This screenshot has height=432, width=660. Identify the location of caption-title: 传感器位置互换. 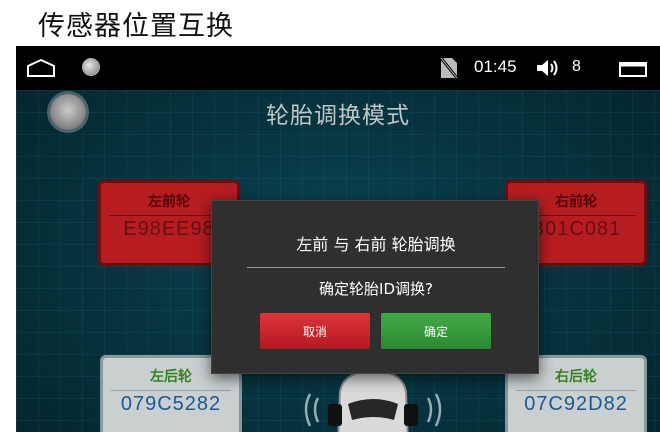
(136, 26).